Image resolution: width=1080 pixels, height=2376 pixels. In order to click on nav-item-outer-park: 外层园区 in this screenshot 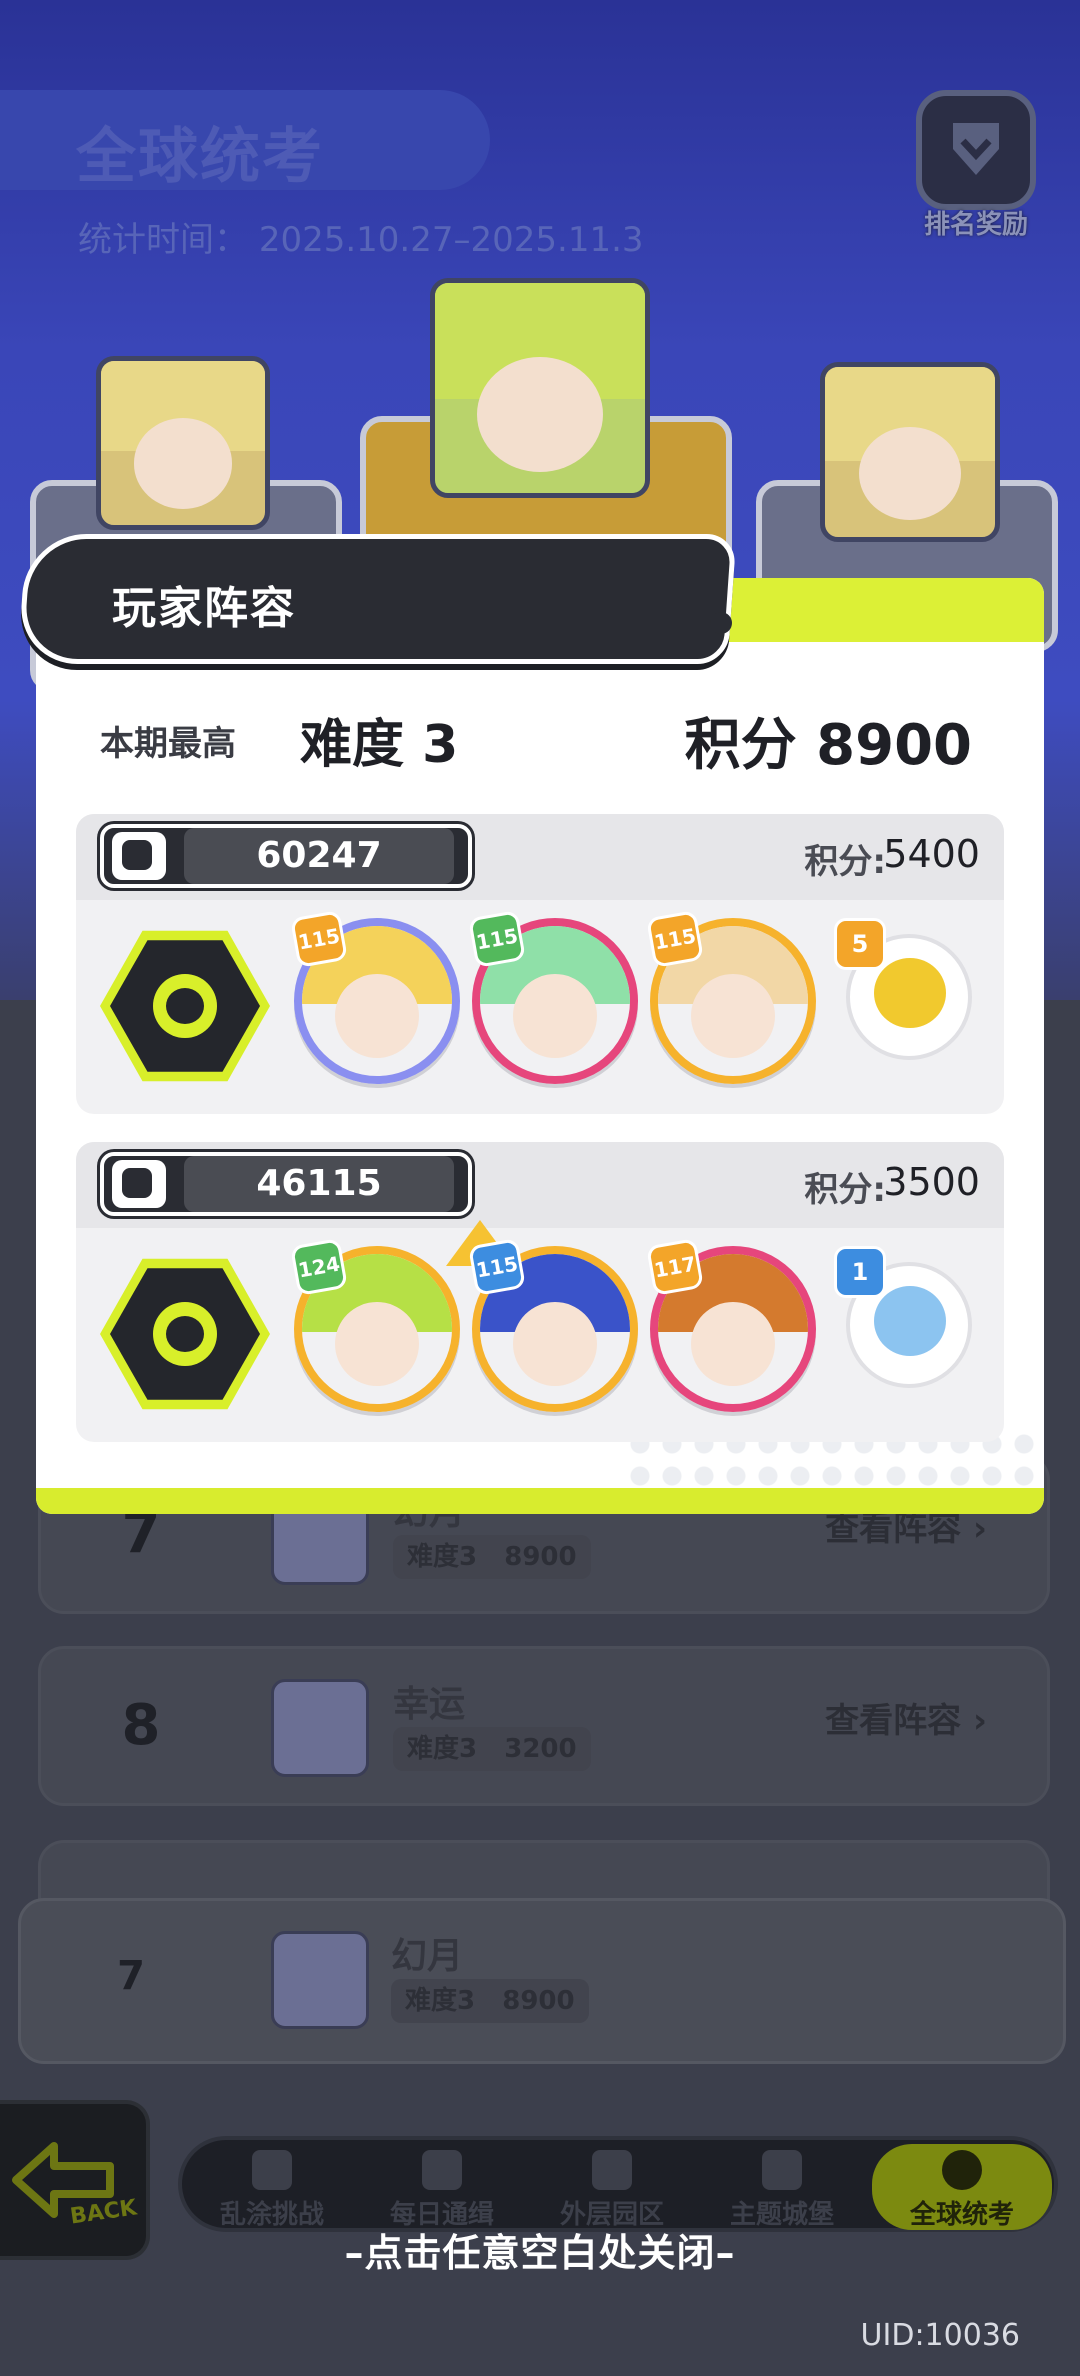, I will do `click(612, 2190)`.